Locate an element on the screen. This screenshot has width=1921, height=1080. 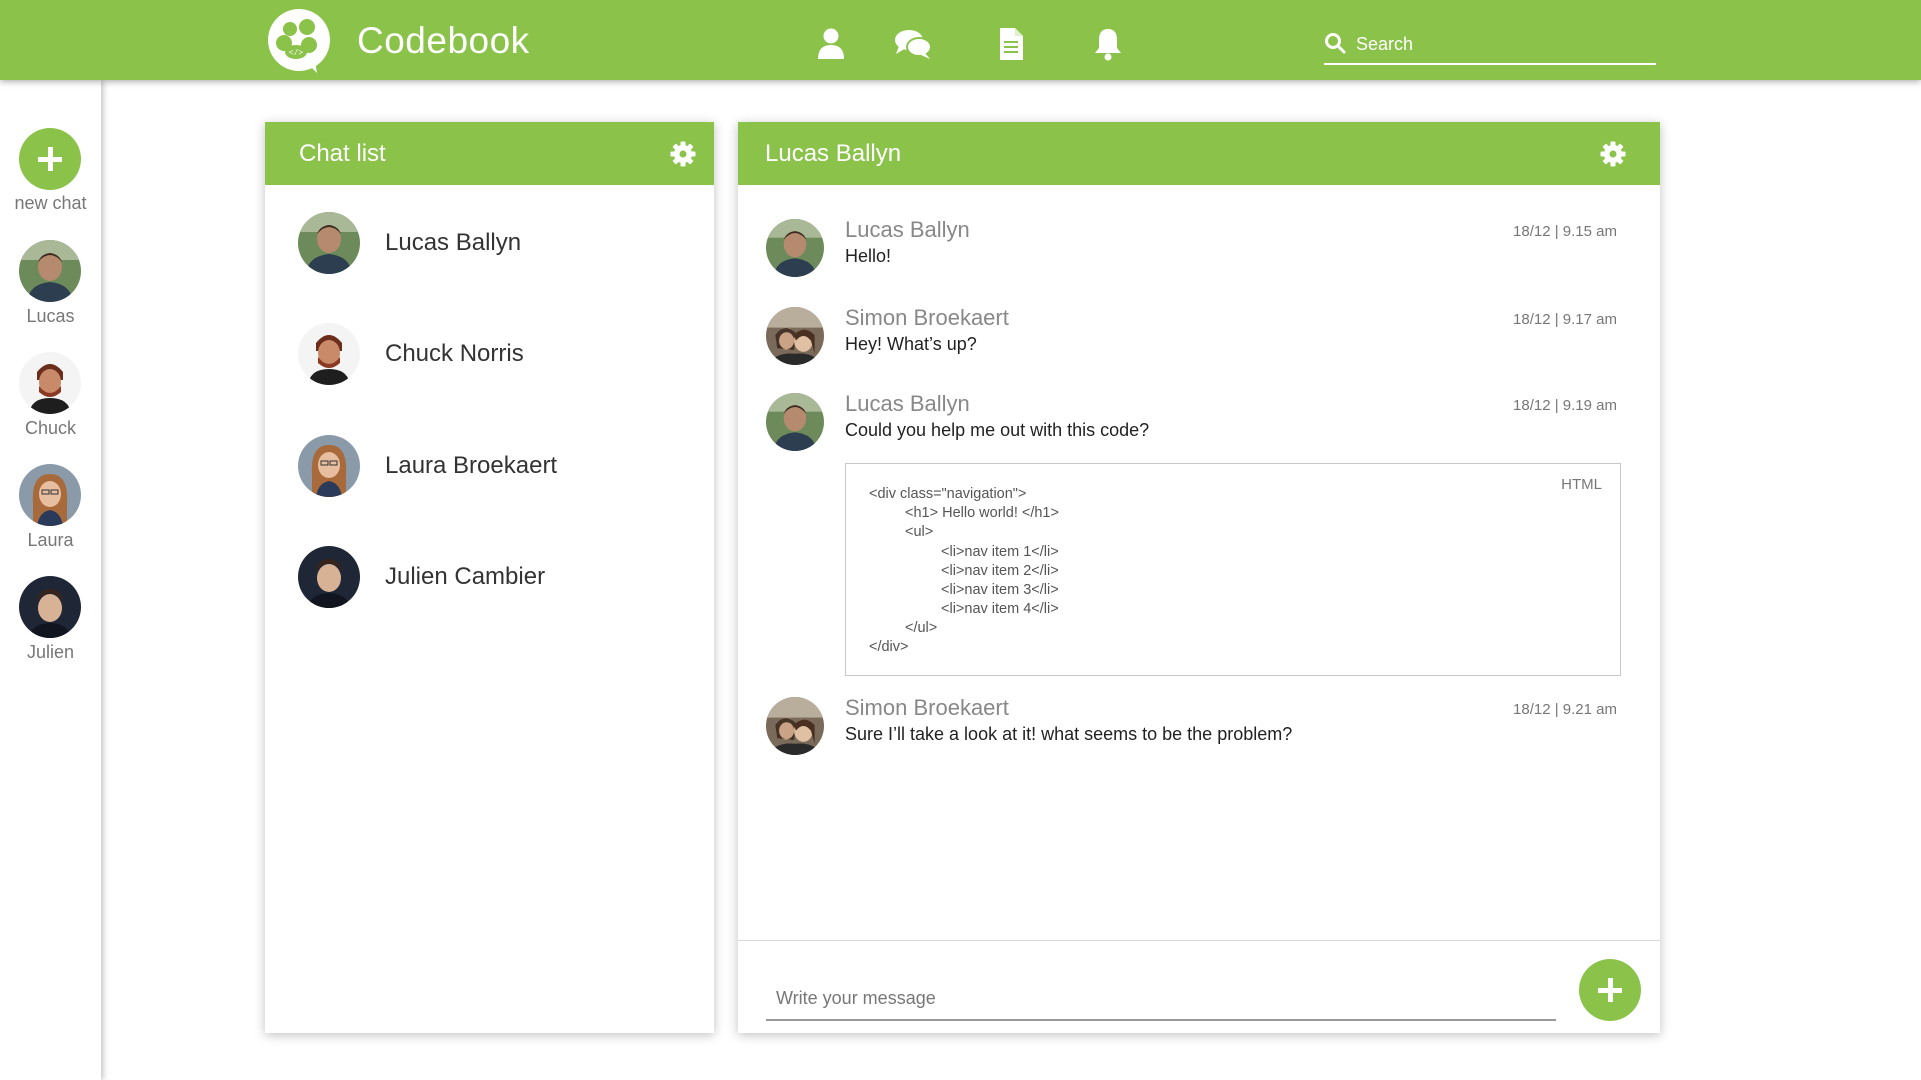
message-composer is located at coordinates (1199, 1000).